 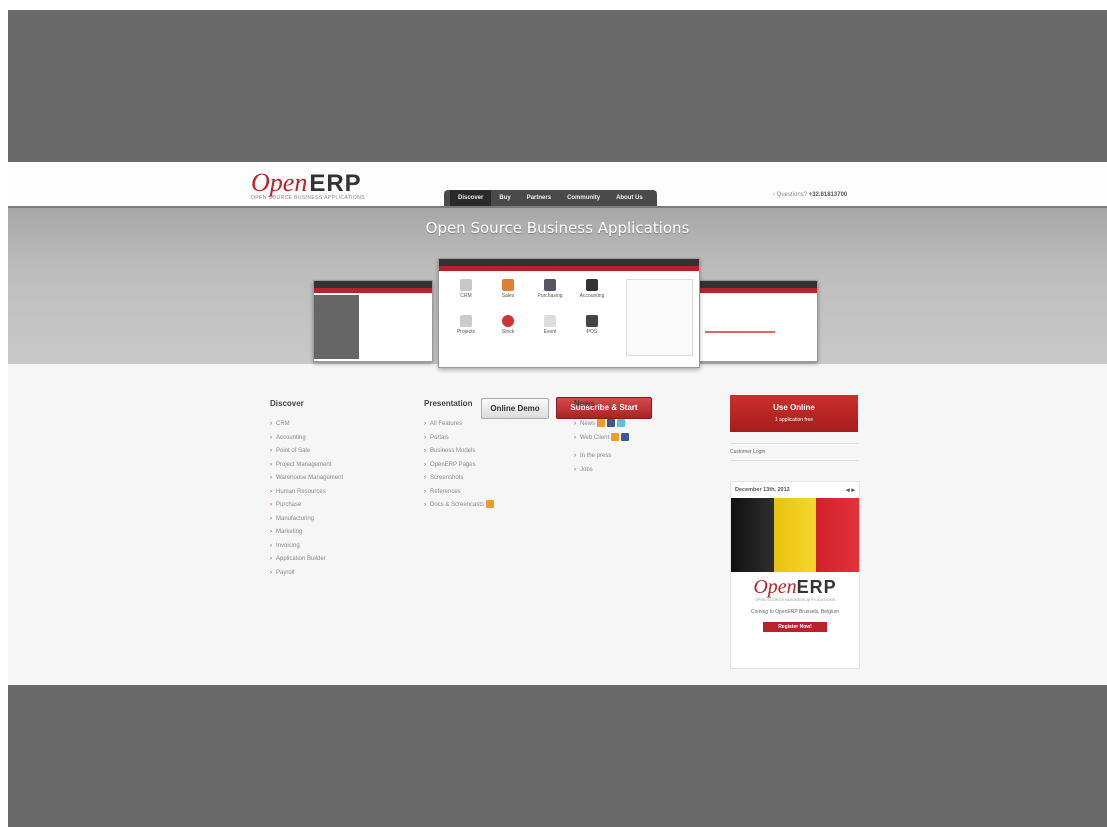 What do you see at coordinates (659, 317) in the screenshot?
I see `screenshot-side-panel` at bounding box center [659, 317].